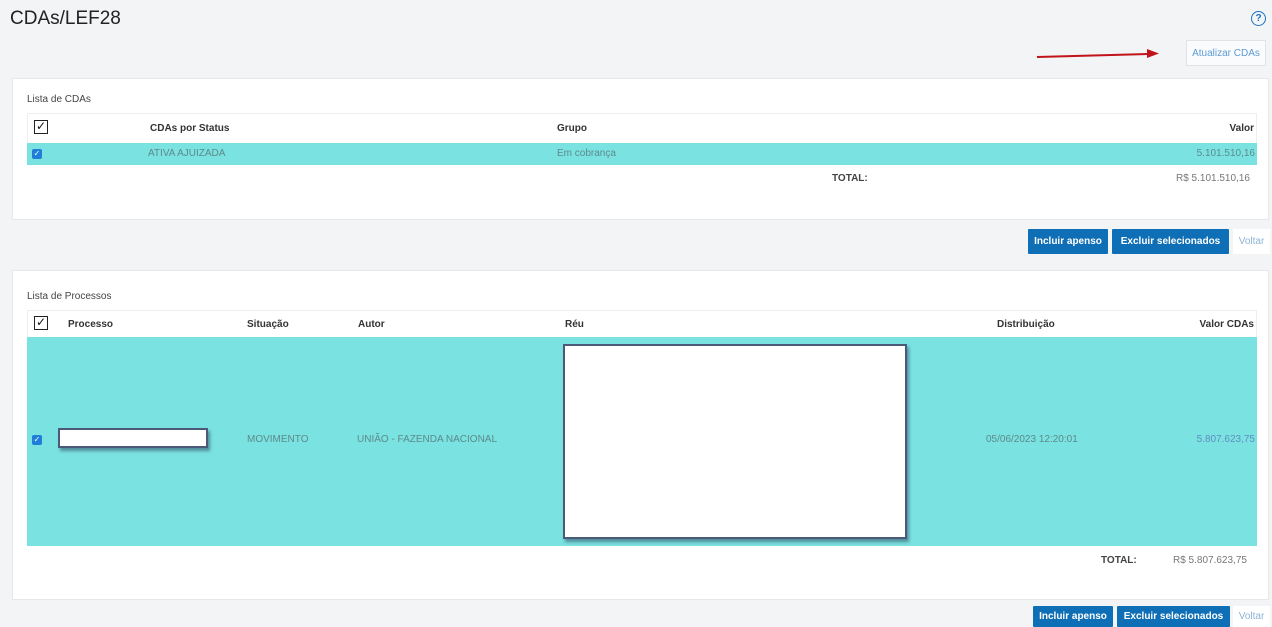  Describe the element at coordinates (574, 324) in the screenshot. I see `column-header-reu: Réu` at that location.